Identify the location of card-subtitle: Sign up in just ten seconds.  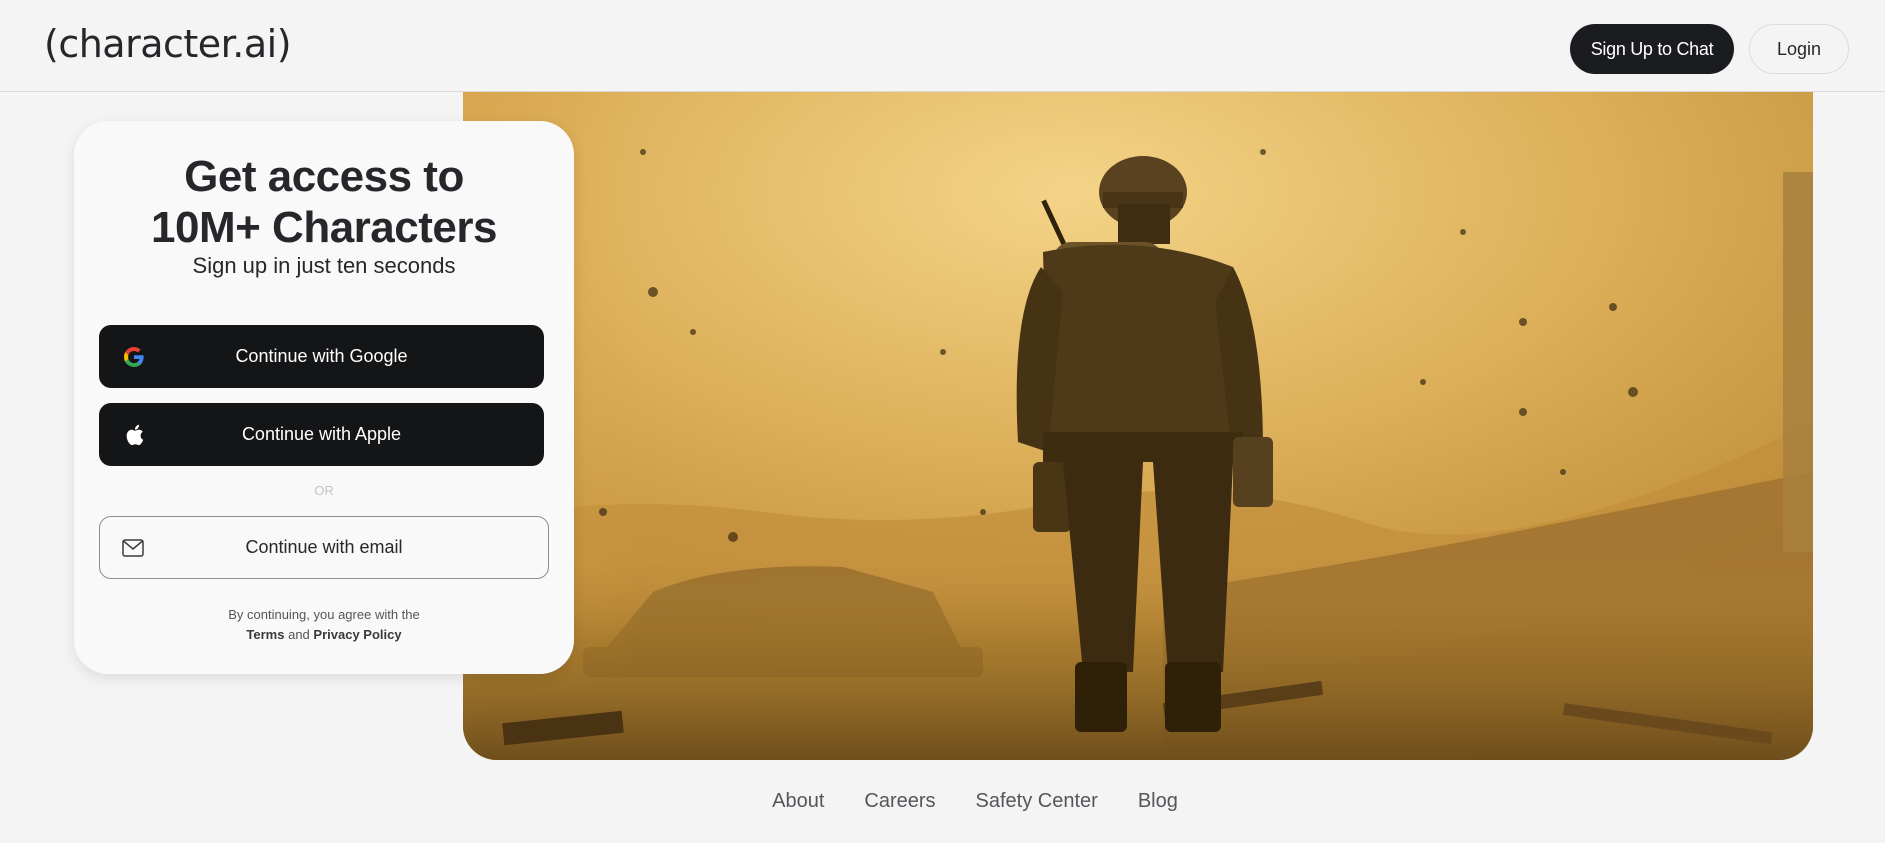
(324, 265).